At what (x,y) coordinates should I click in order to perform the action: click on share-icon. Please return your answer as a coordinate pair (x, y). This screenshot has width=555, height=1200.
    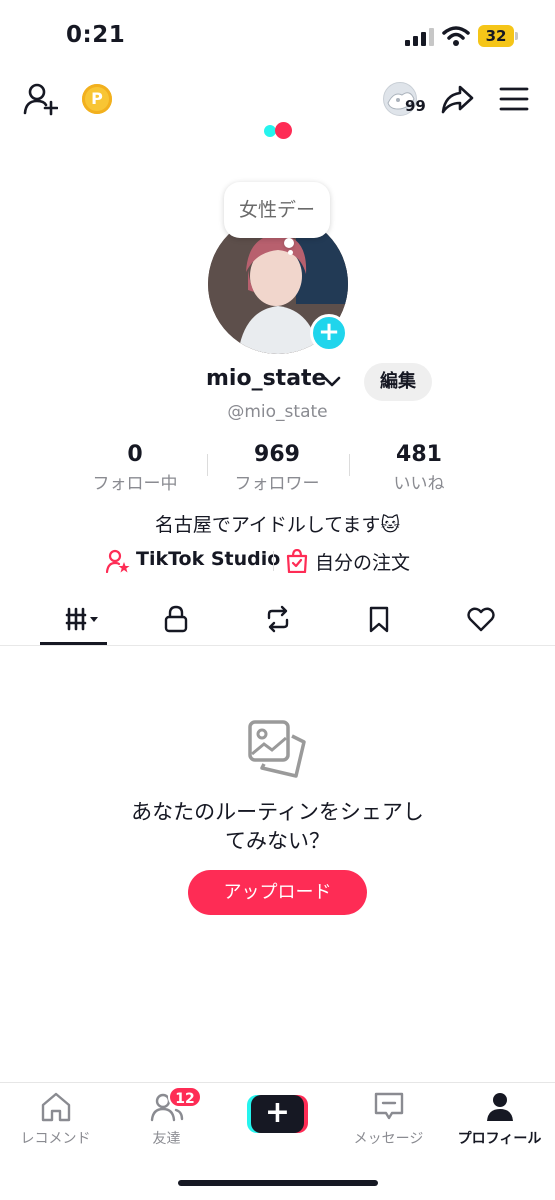
    Looking at the image, I should click on (457, 99).